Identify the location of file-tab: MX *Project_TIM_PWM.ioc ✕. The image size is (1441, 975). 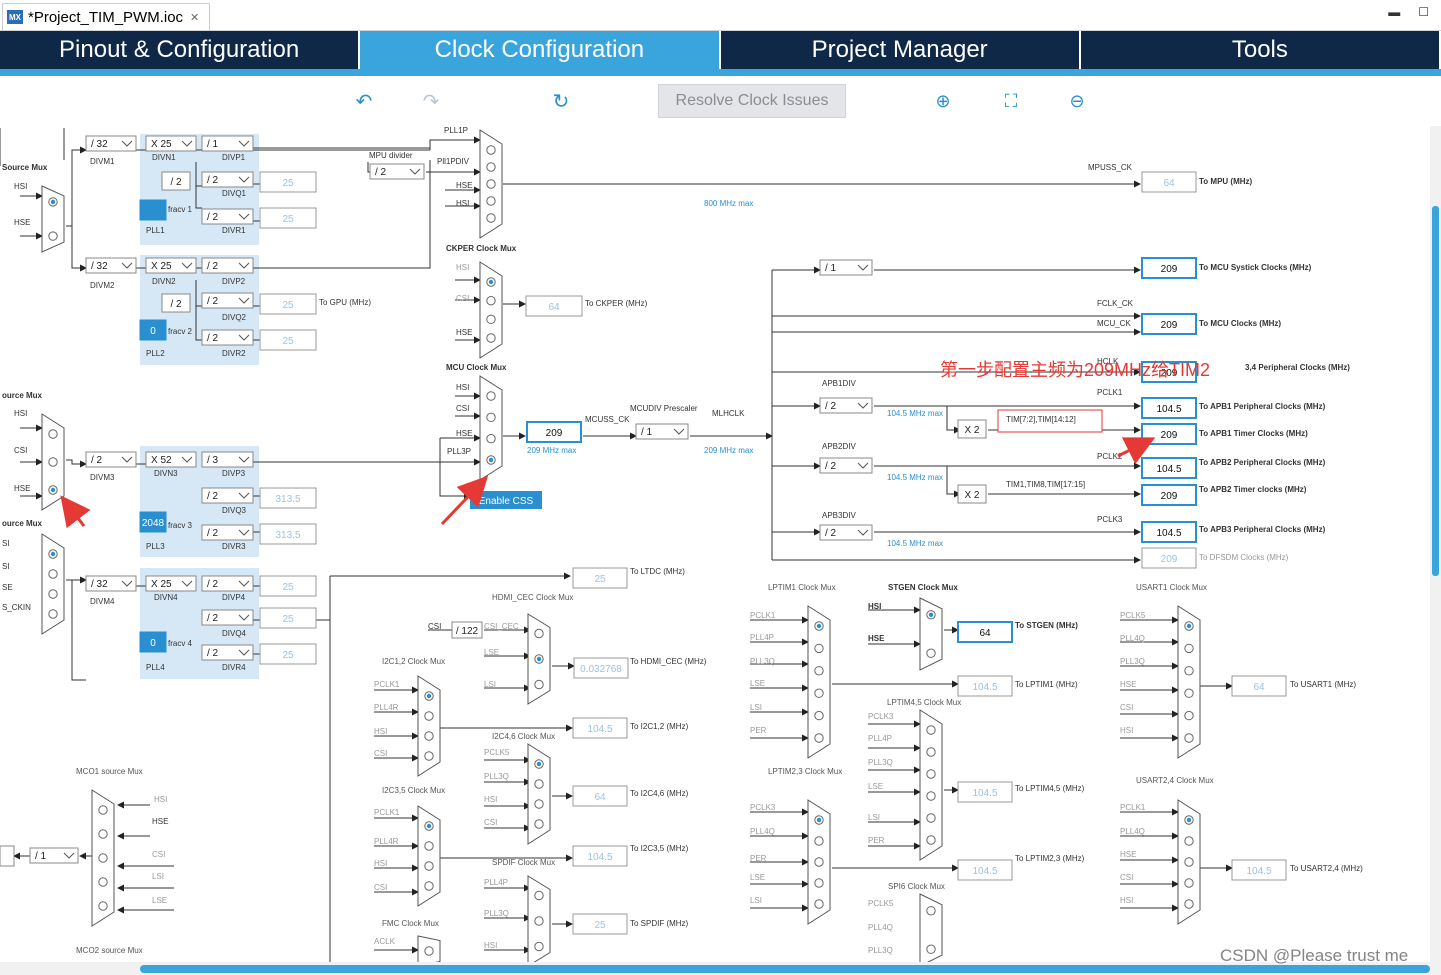
(106, 16).